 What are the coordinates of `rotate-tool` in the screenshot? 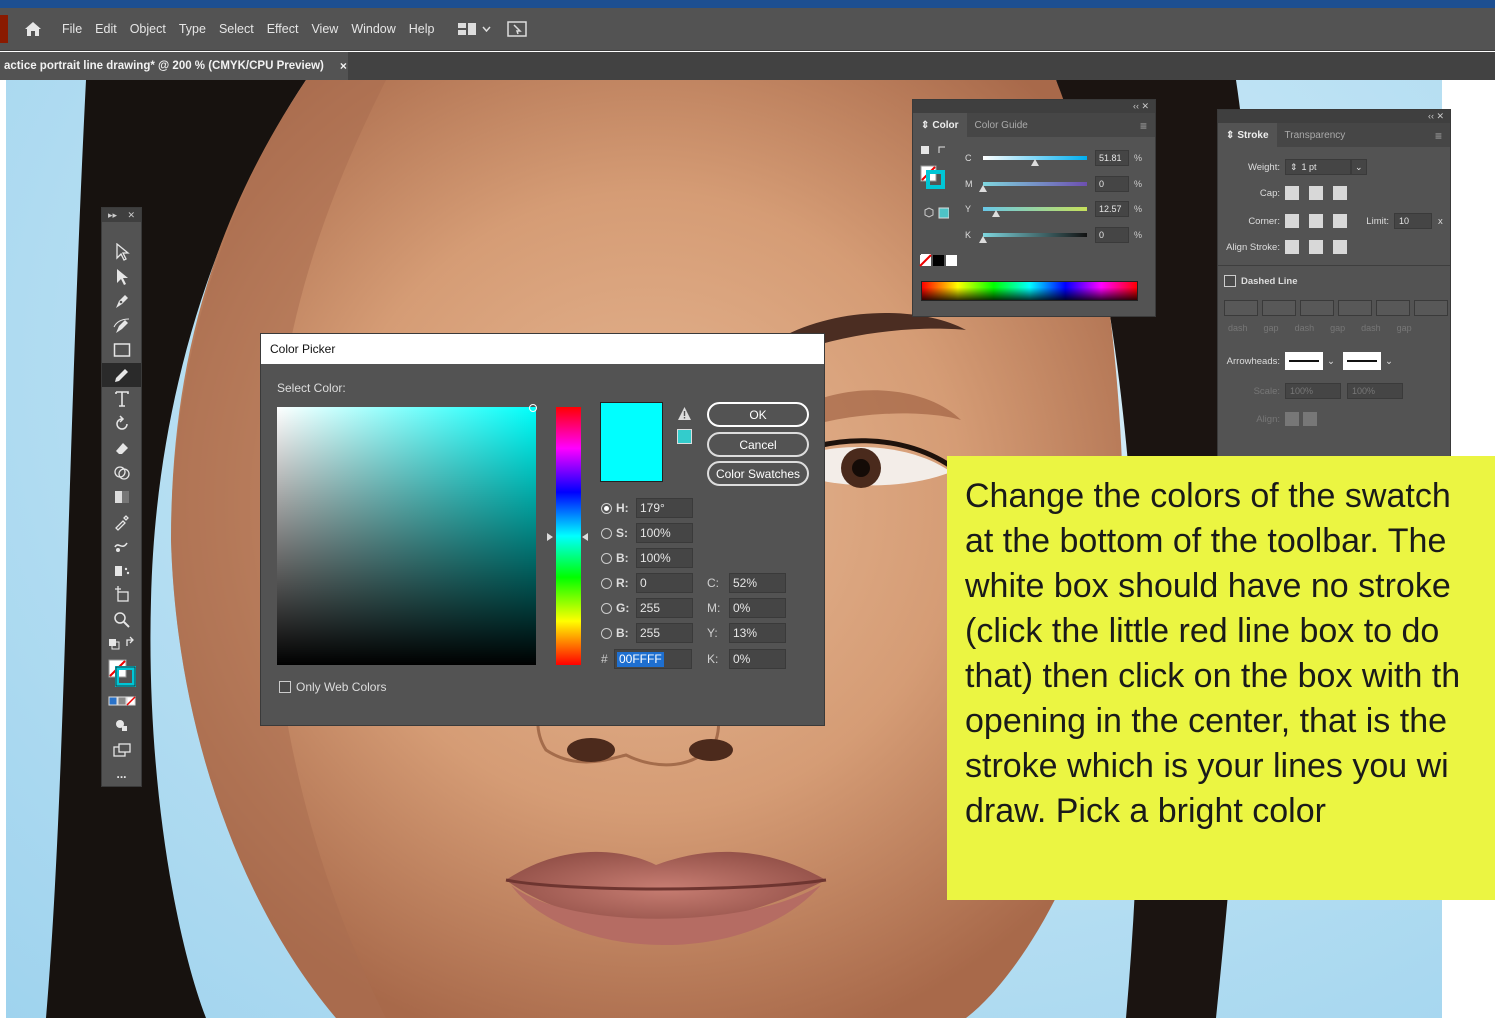 It's located at (121, 424).